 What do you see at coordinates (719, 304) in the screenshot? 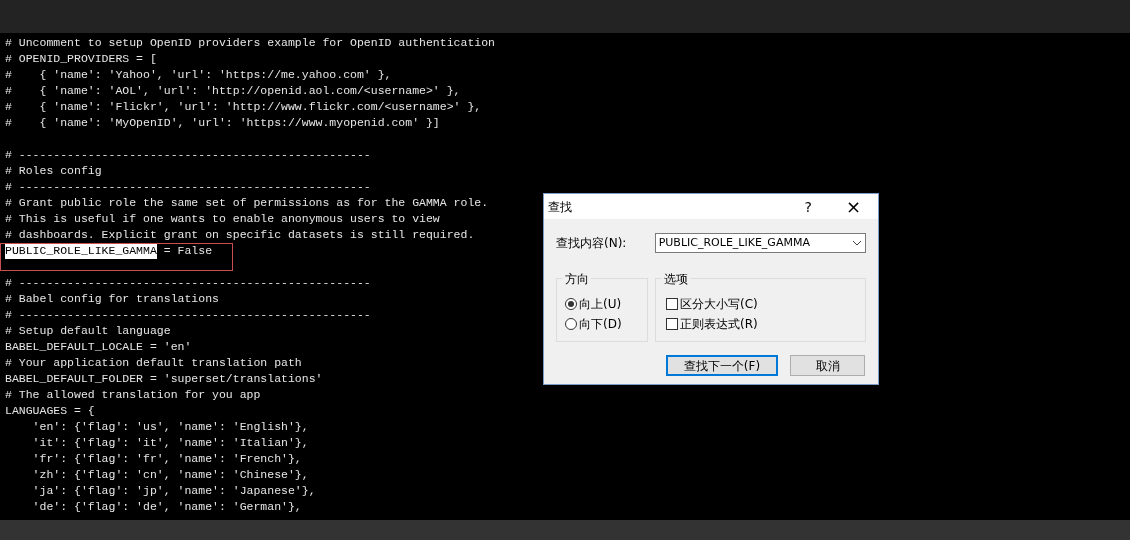
I see `checkbox-label: 区分大小写(C)` at bounding box center [719, 304].